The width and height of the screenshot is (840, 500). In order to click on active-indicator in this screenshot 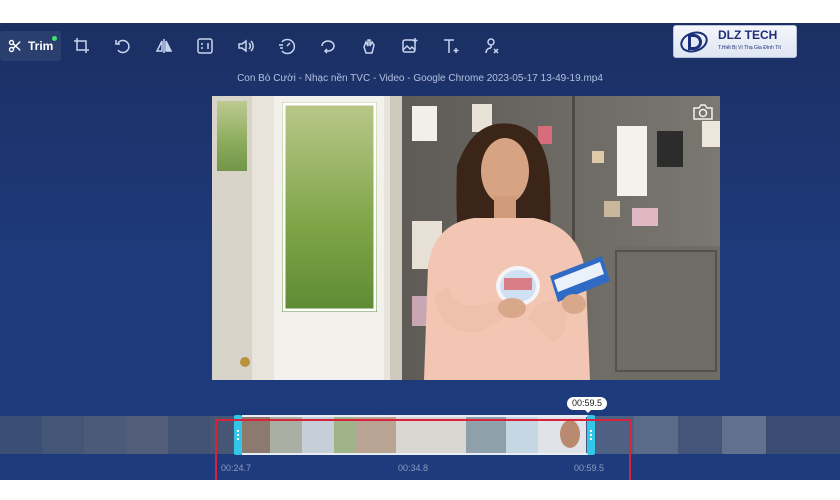, I will do `click(55, 38)`.